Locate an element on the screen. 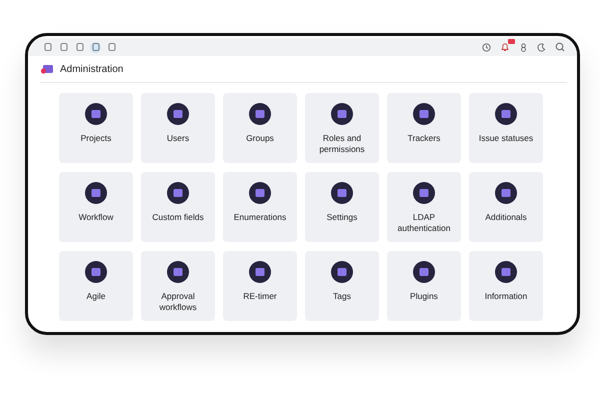 The width and height of the screenshot is (600, 406). admin-tile: Users is located at coordinates (178, 128).